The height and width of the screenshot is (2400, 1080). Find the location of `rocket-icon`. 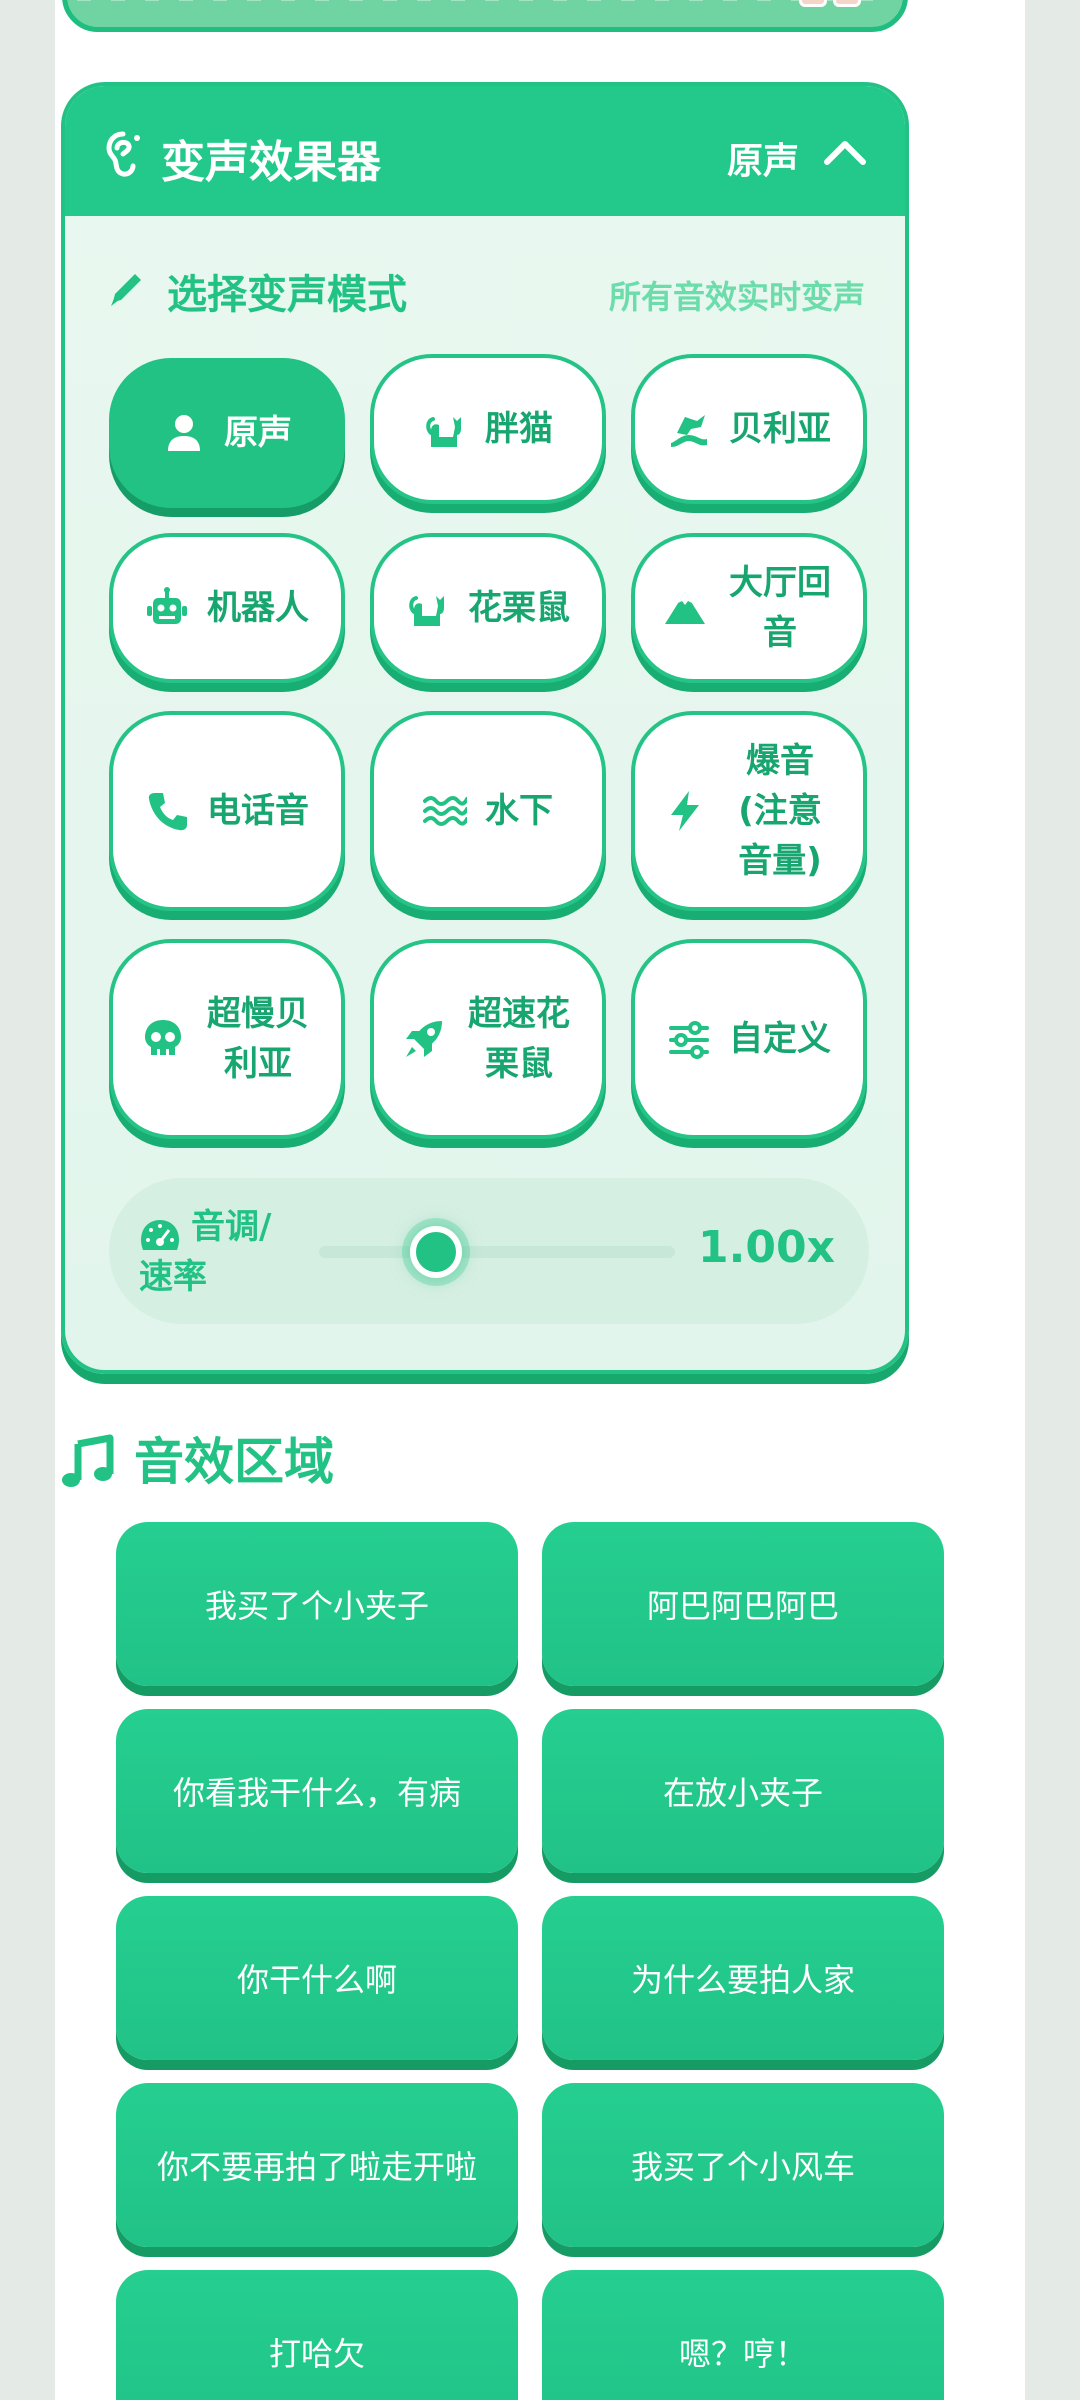

rocket-icon is located at coordinates (424, 1039).